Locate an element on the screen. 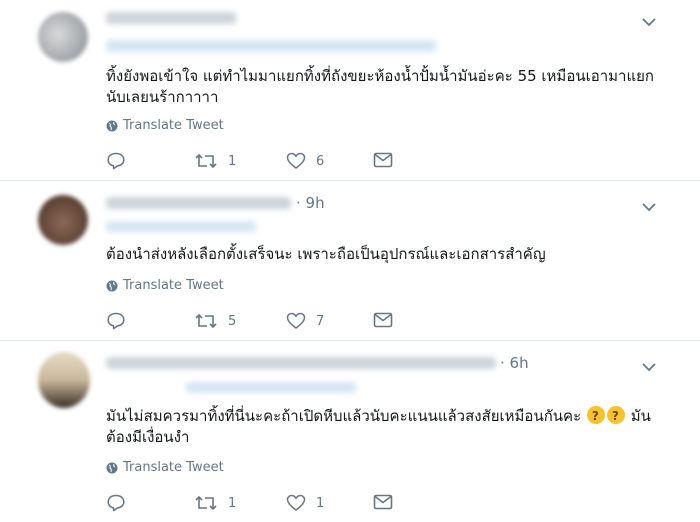 Image resolution: width=700 pixels, height=522 pixels. retweet-button: 5 is located at coordinates (215, 321).